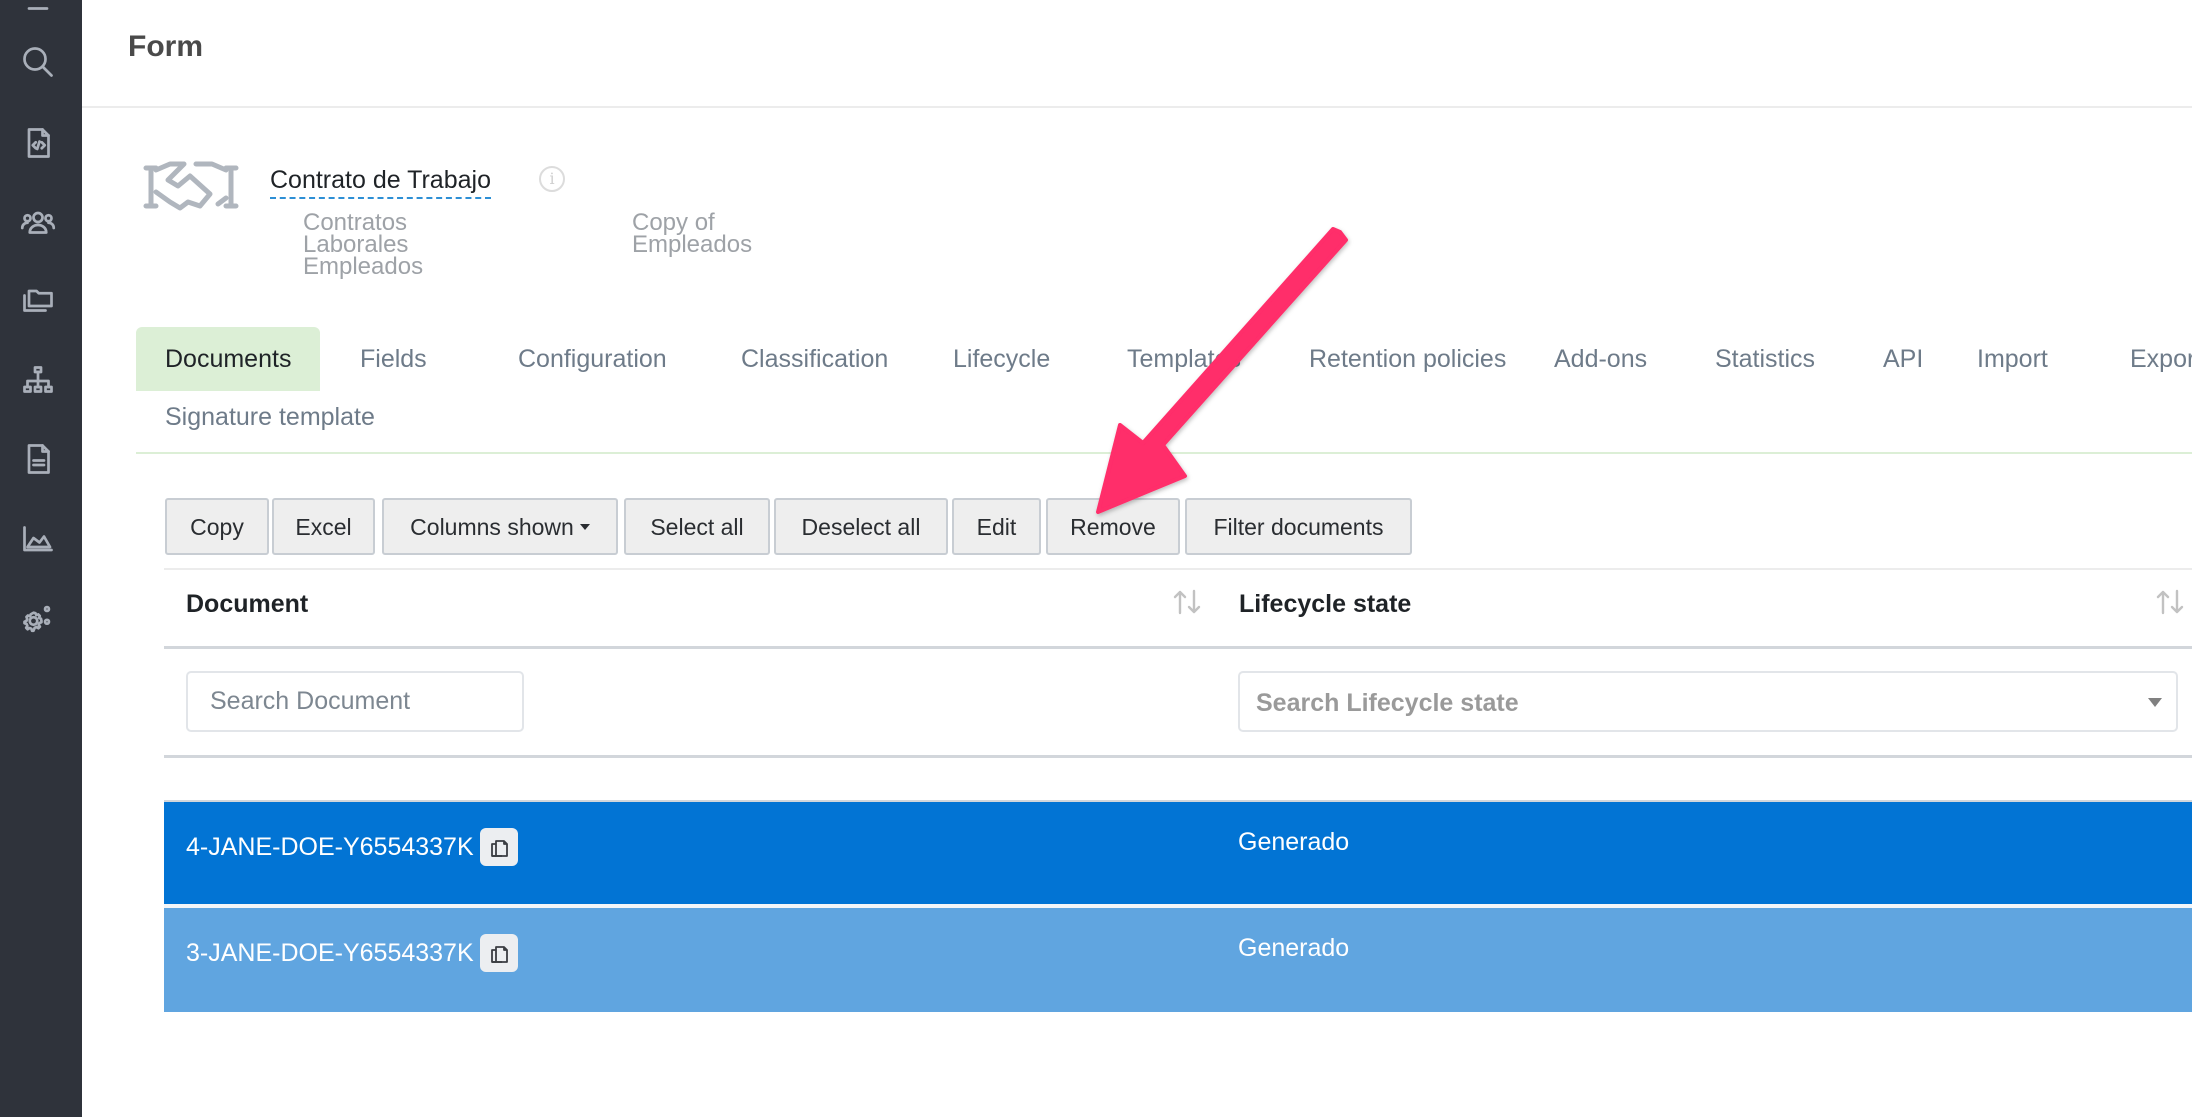 The width and height of the screenshot is (2192, 1117). What do you see at coordinates (592, 359) in the screenshot?
I see `tab-configuration: Configuration` at bounding box center [592, 359].